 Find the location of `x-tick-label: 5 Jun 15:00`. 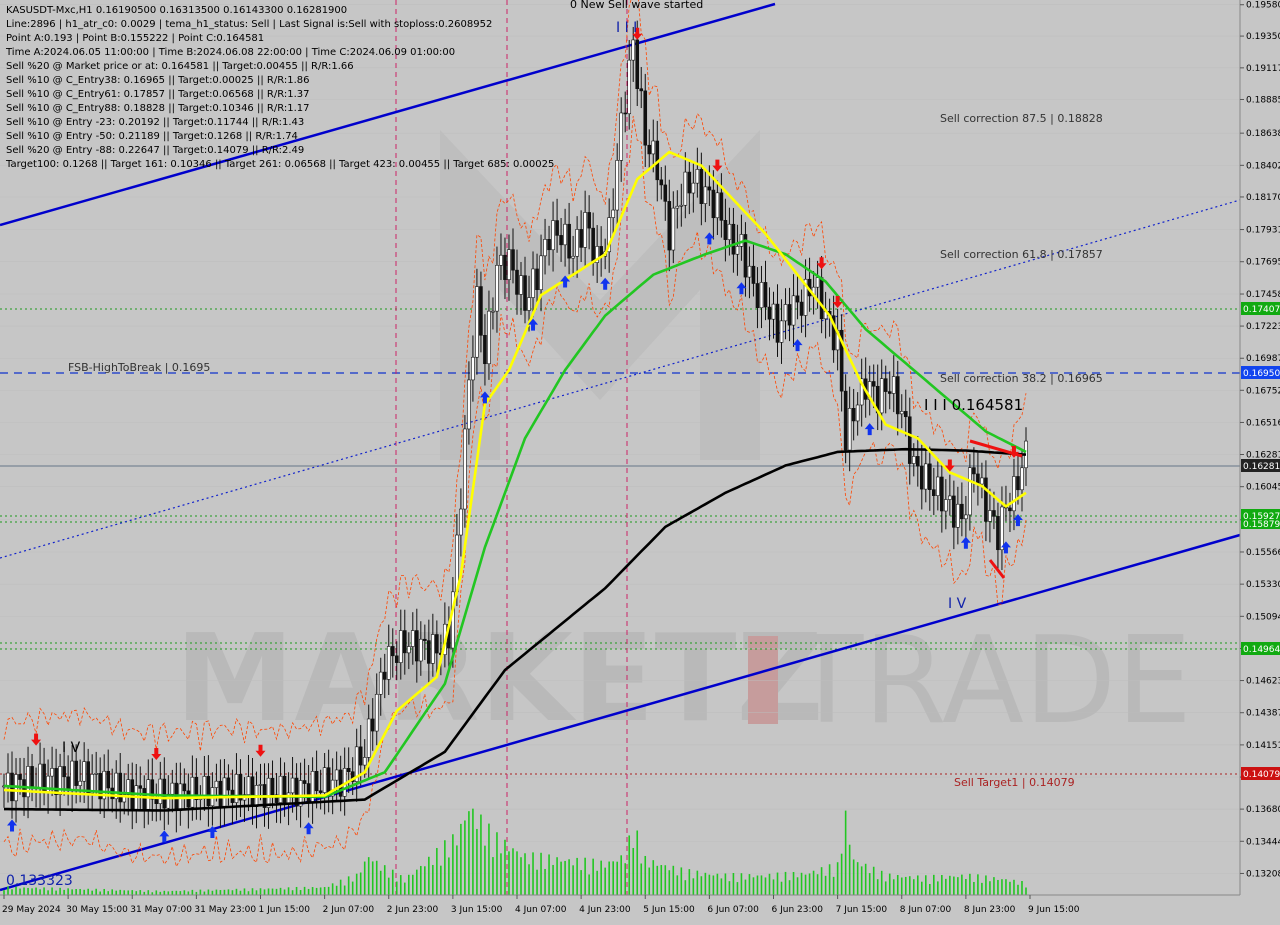

x-tick-label: 5 Jun 15:00 is located at coordinates (669, 910).